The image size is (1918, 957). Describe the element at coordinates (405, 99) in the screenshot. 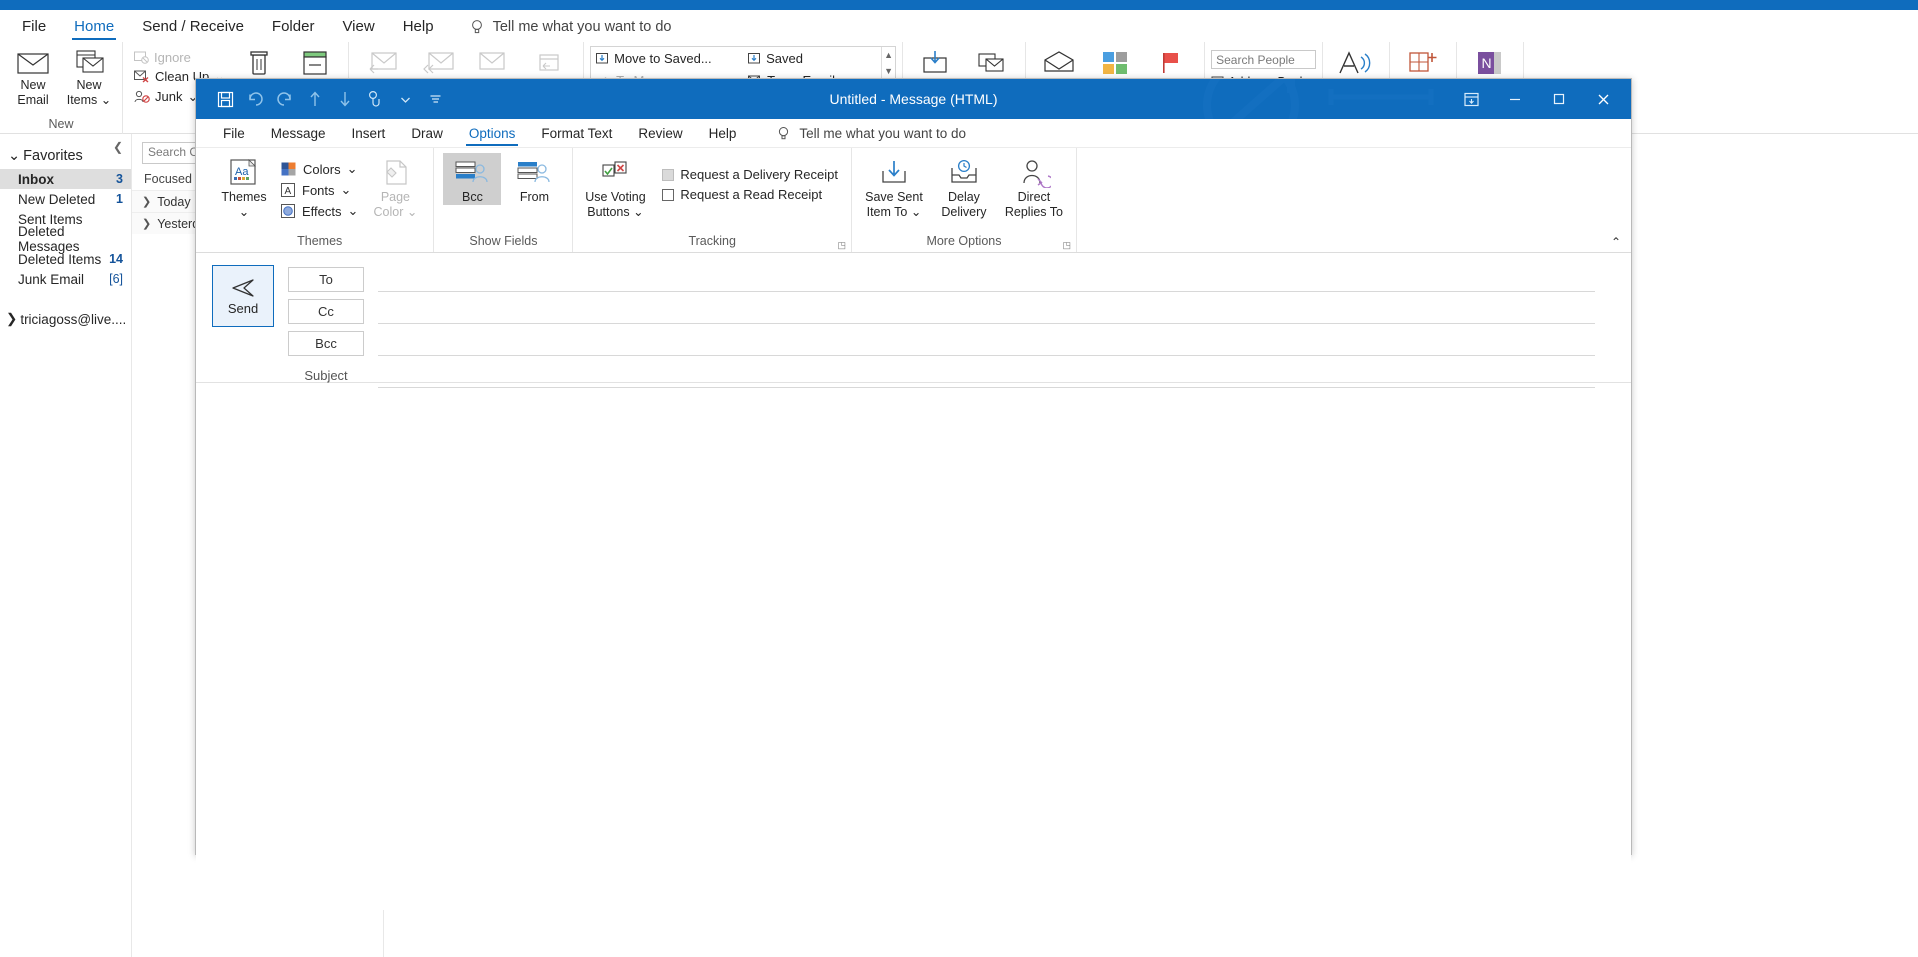

I see `chevron-down-icon` at that location.